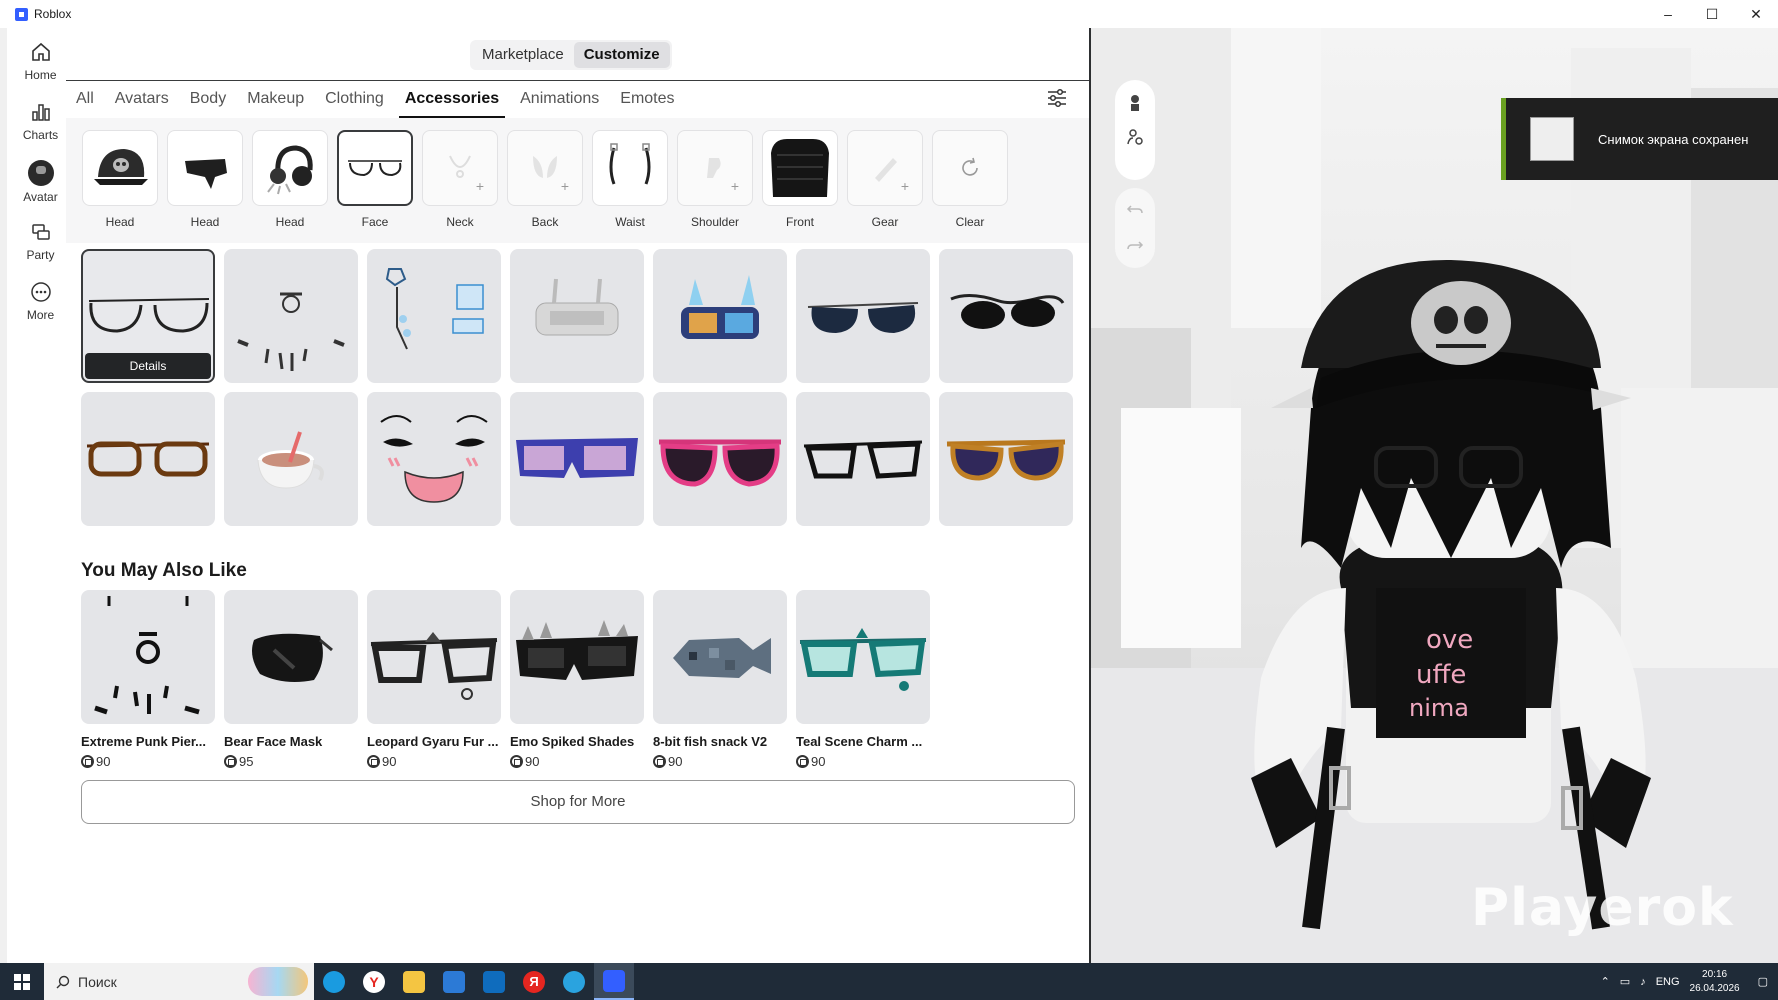  What do you see at coordinates (374, 981) in the screenshot?
I see `yandex-browser-app: Y` at bounding box center [374, 981].